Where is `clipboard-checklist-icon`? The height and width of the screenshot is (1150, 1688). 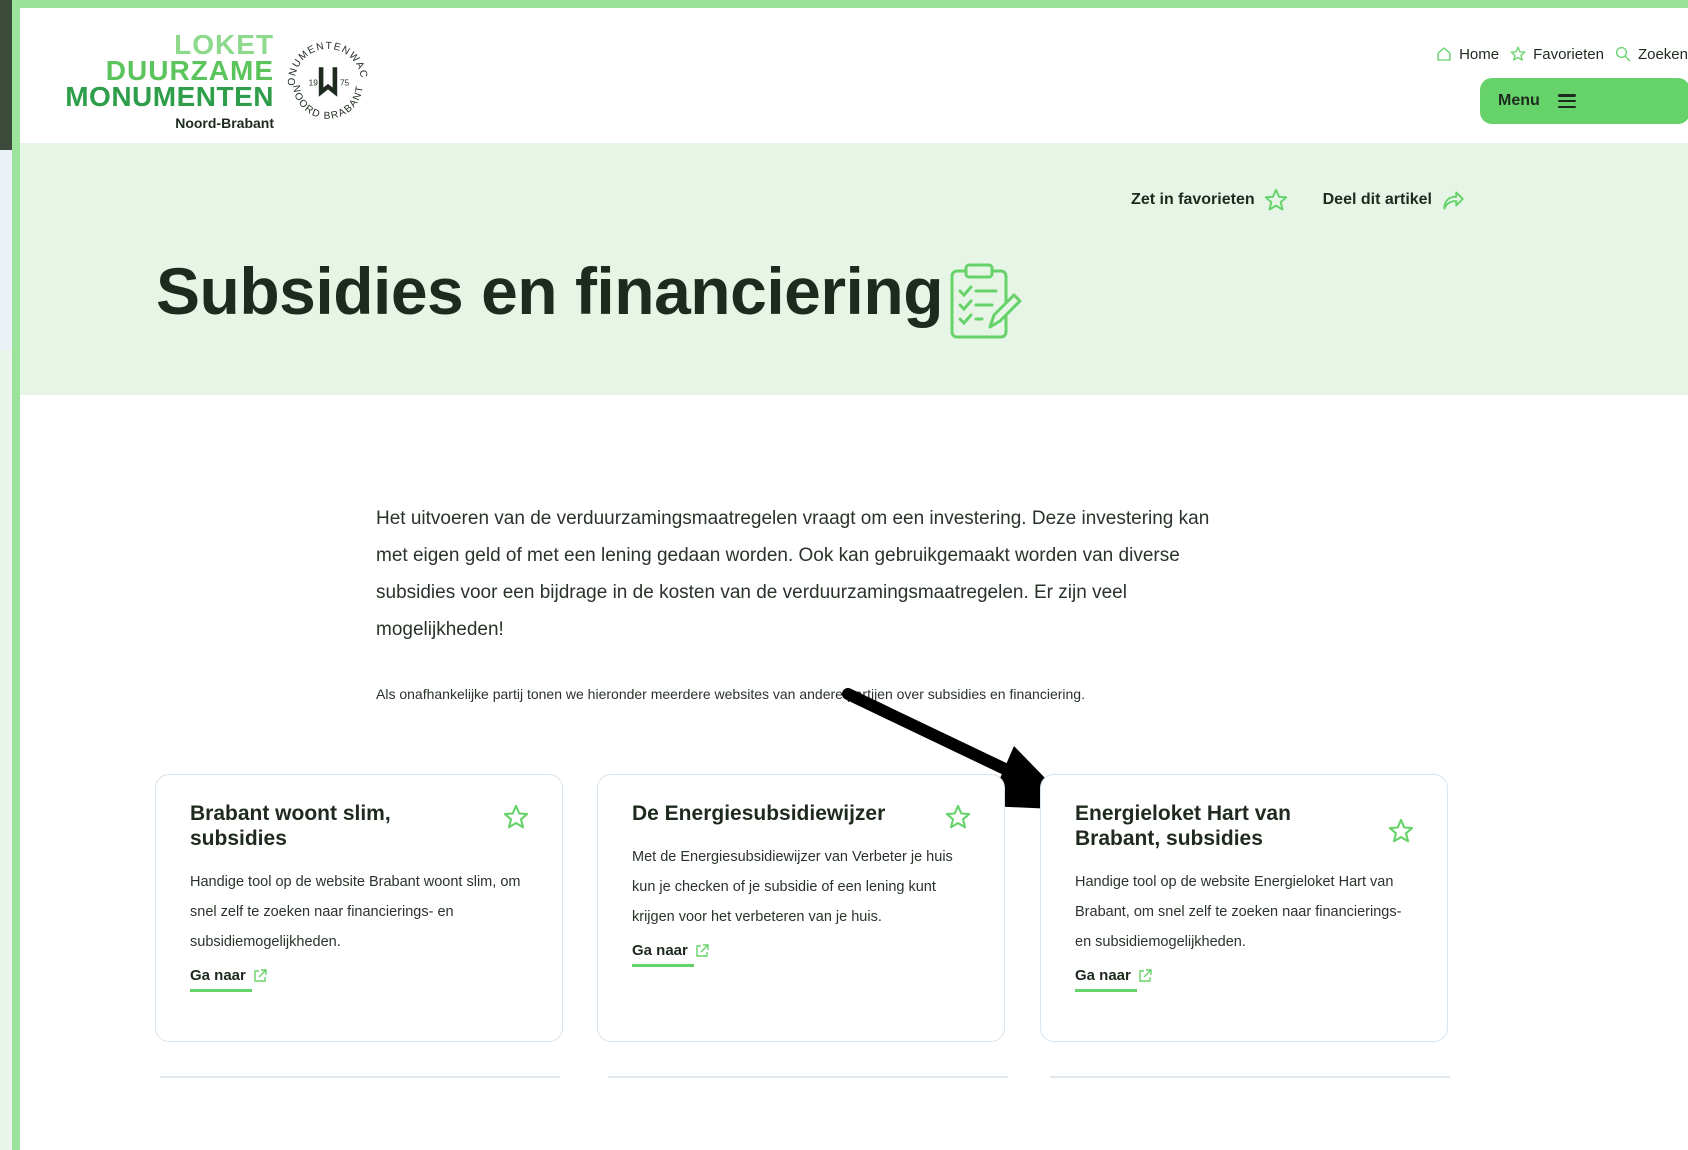
clipboard-checklist-icon is located at coordinates (986, 301).